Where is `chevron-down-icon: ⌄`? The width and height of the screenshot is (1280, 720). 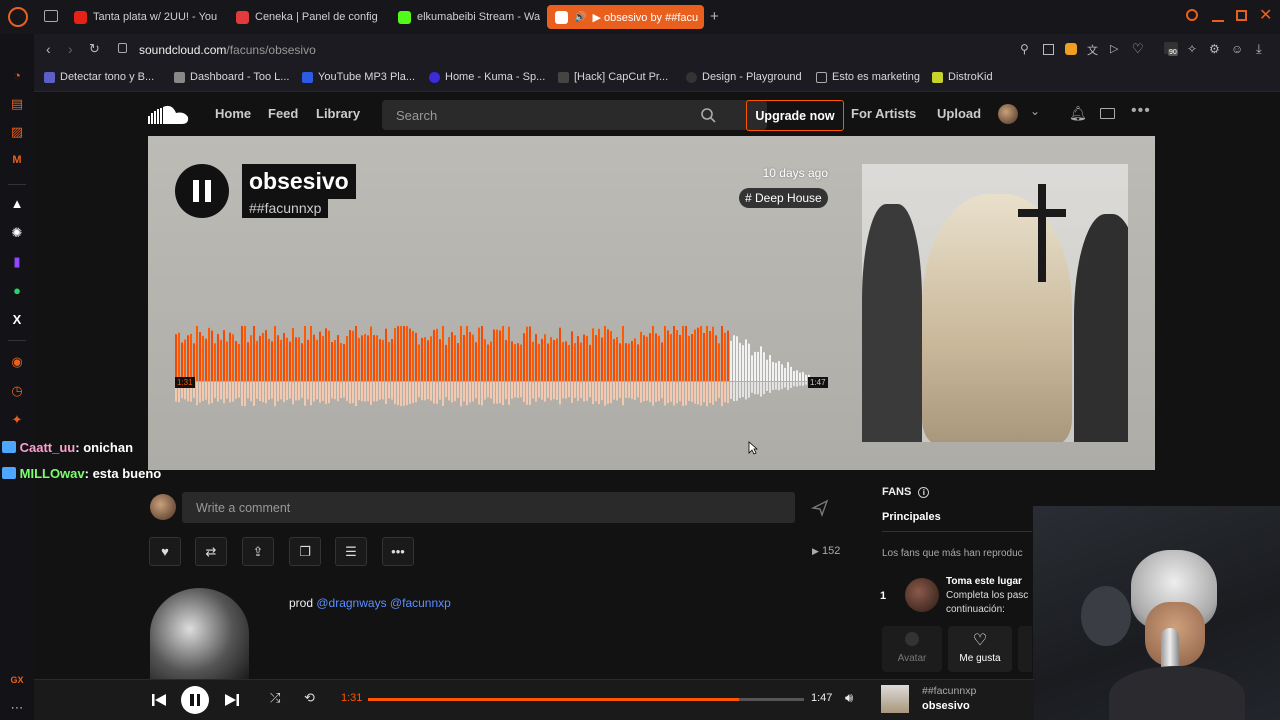 chevron-down-icon: ⌄ is located at coordinates (1035, 111).